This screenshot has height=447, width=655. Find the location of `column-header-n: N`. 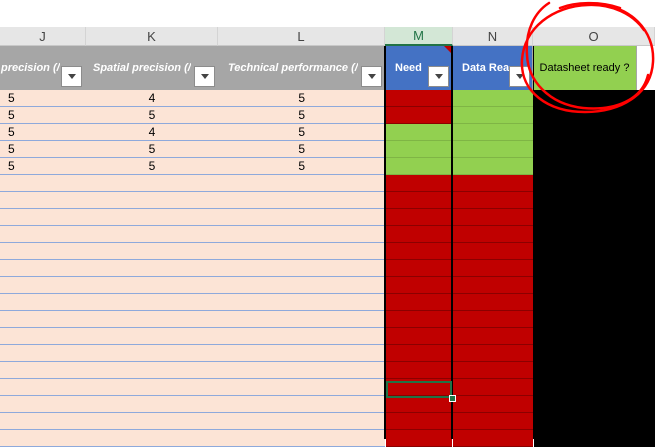

column-header-n: N is located at coordinates (493, 36).